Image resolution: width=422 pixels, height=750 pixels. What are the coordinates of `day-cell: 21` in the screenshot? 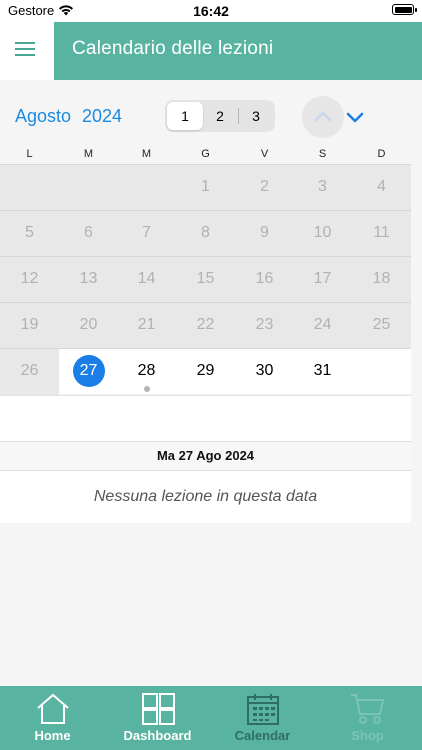 It's located at (146, 326).